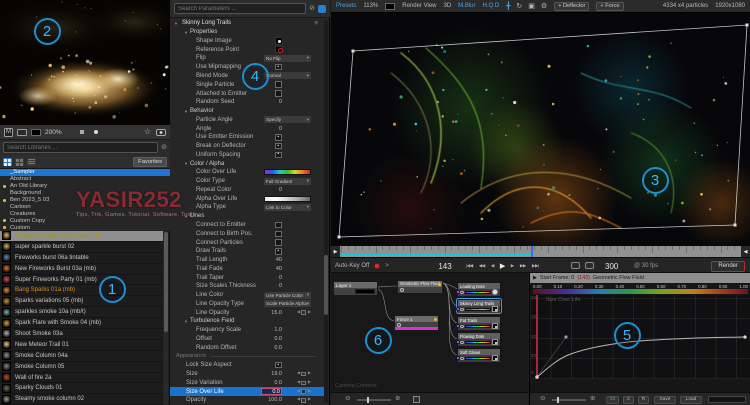 The image size is (750, 405). Describe the element at coordinates (85, 186) in the screenshot. I see `library-category-item: An Old Library` at that location.